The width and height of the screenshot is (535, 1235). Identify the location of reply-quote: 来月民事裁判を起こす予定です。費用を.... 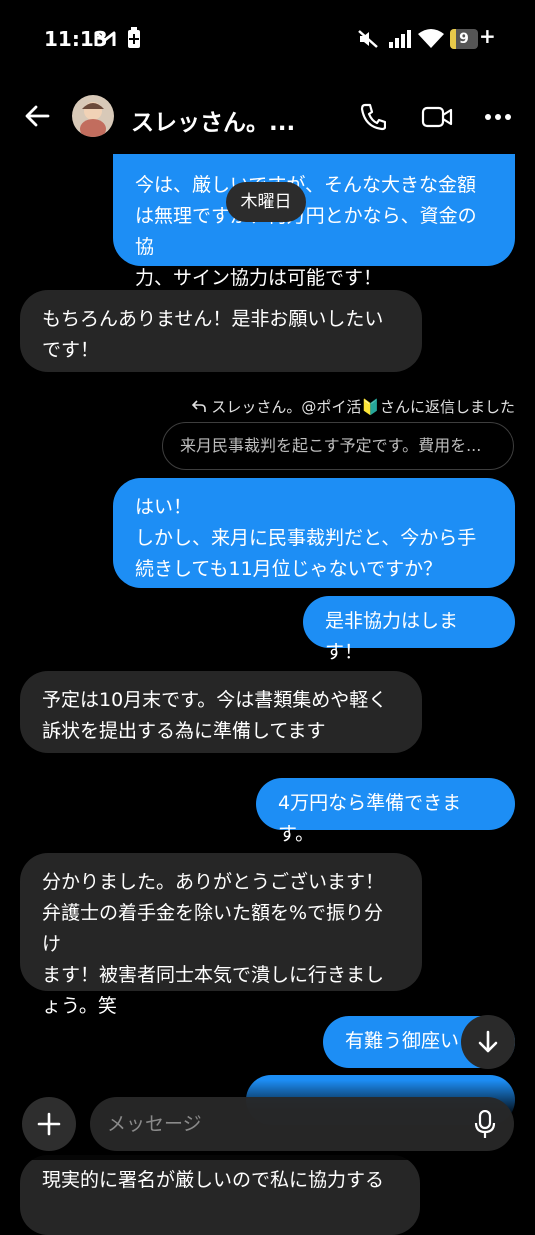
(338, 446).